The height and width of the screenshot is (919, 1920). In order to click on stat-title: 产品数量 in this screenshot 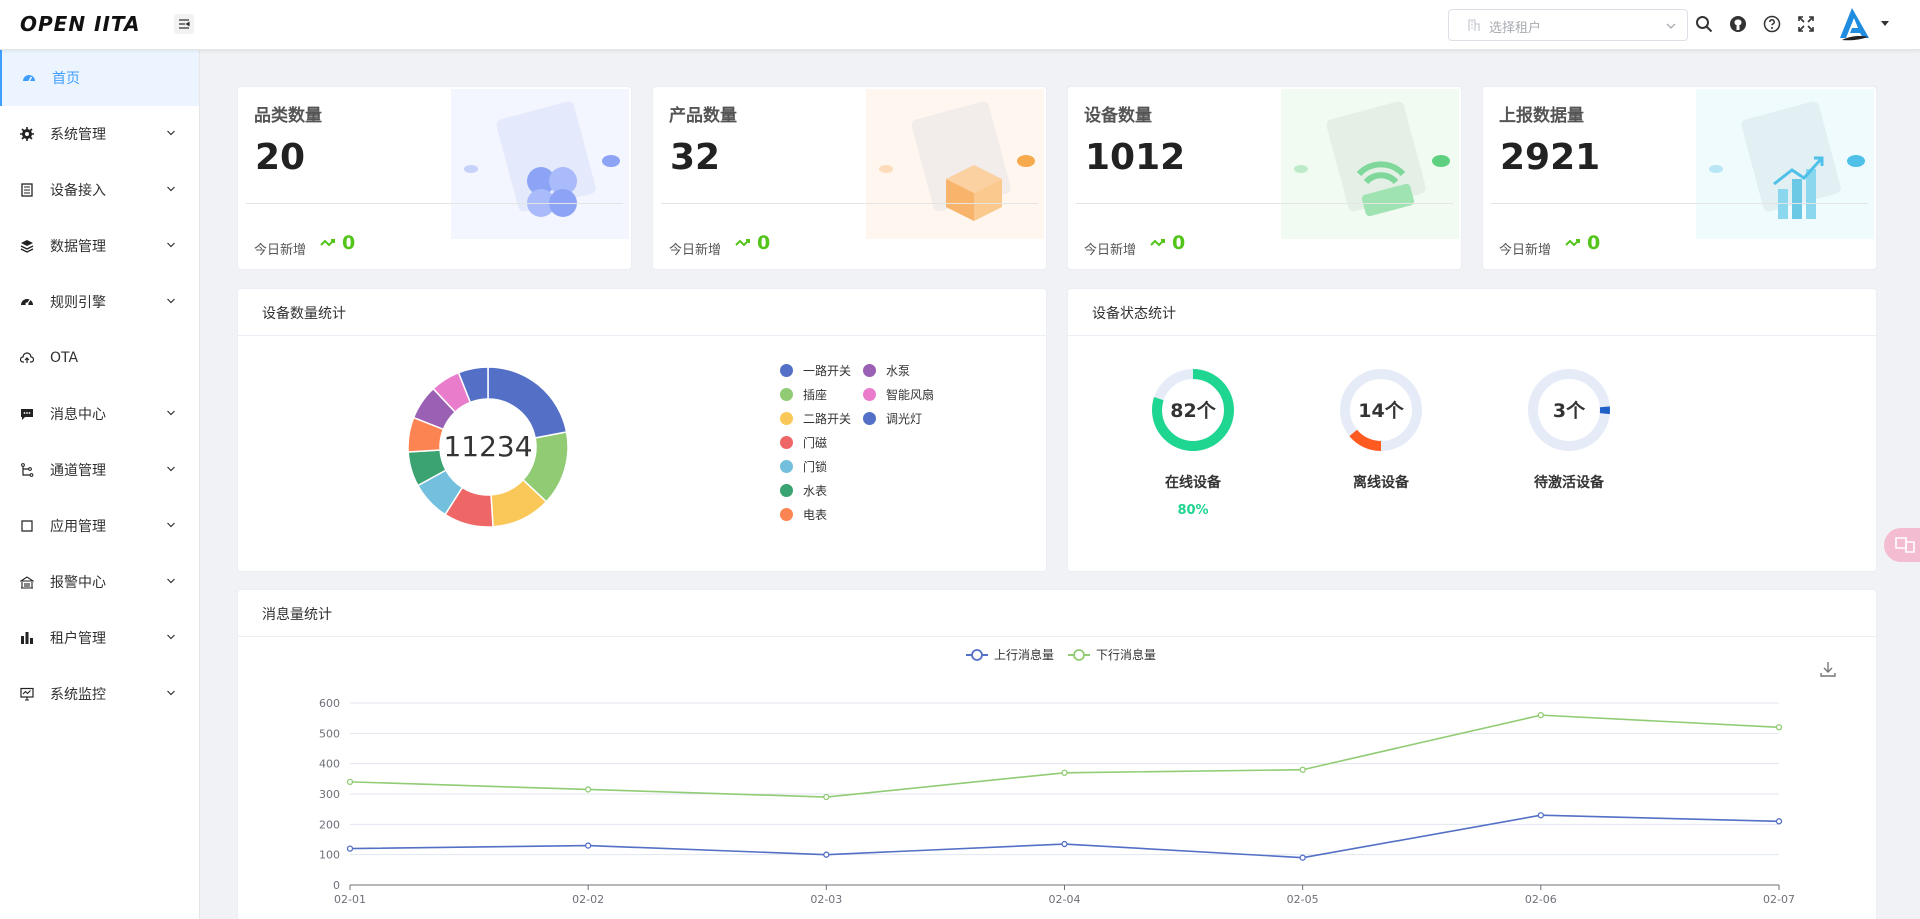, I will do `click(703, 116)`.